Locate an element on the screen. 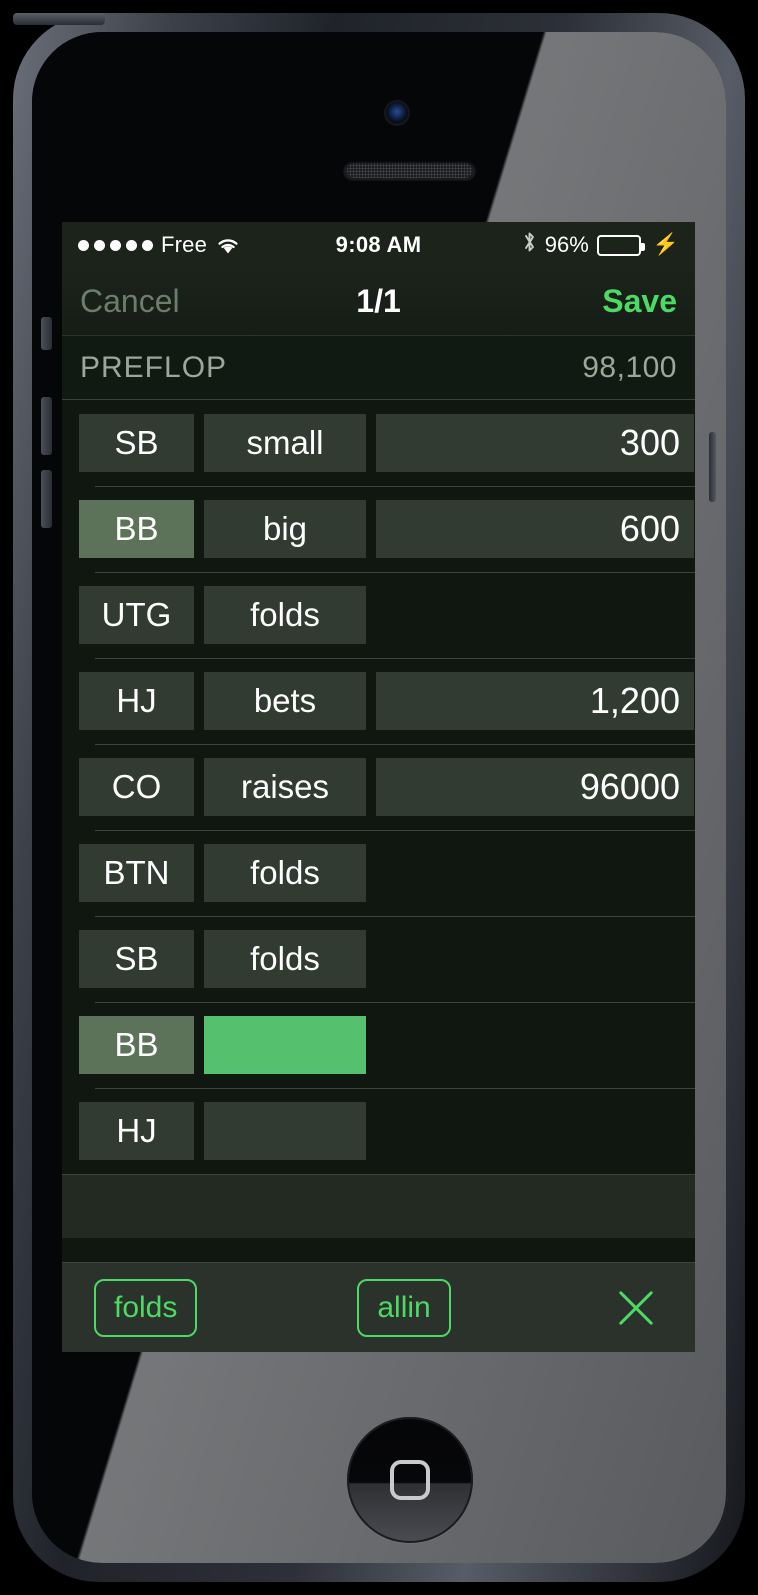  action-cell: bets is located at coordinates (285, 701).